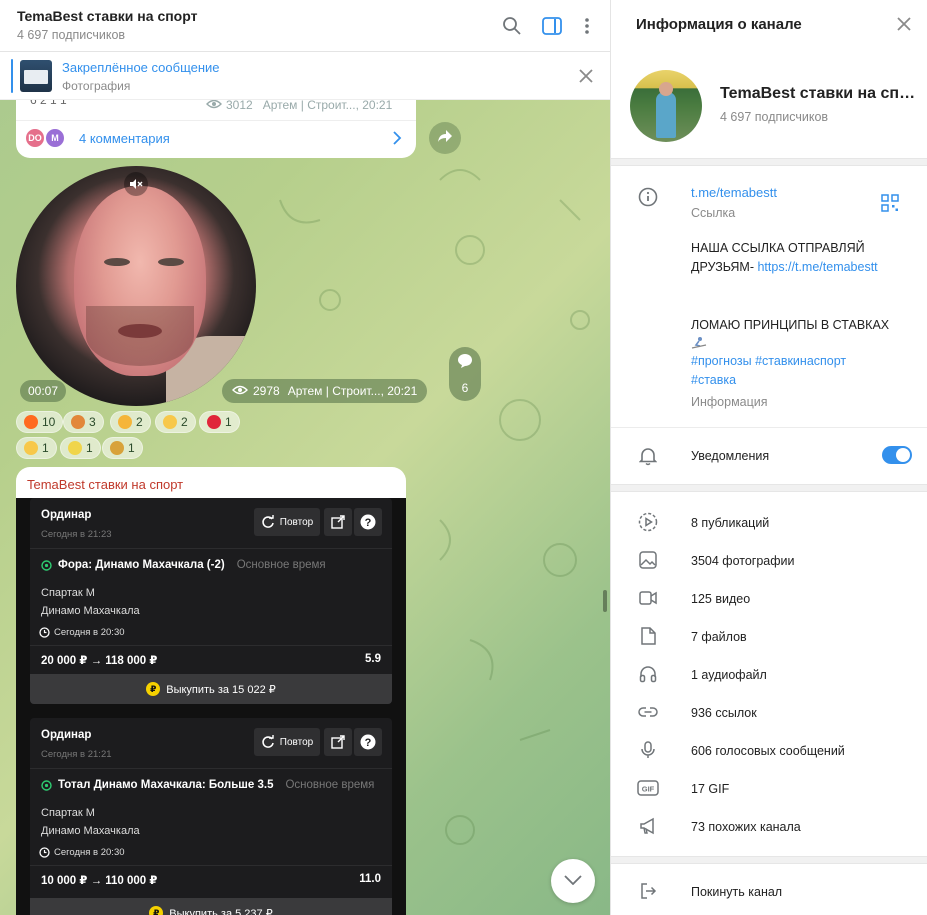 The image size is (927, 915). I want to click on media-row-photos: 3504 фотографии, so click(769, 560).